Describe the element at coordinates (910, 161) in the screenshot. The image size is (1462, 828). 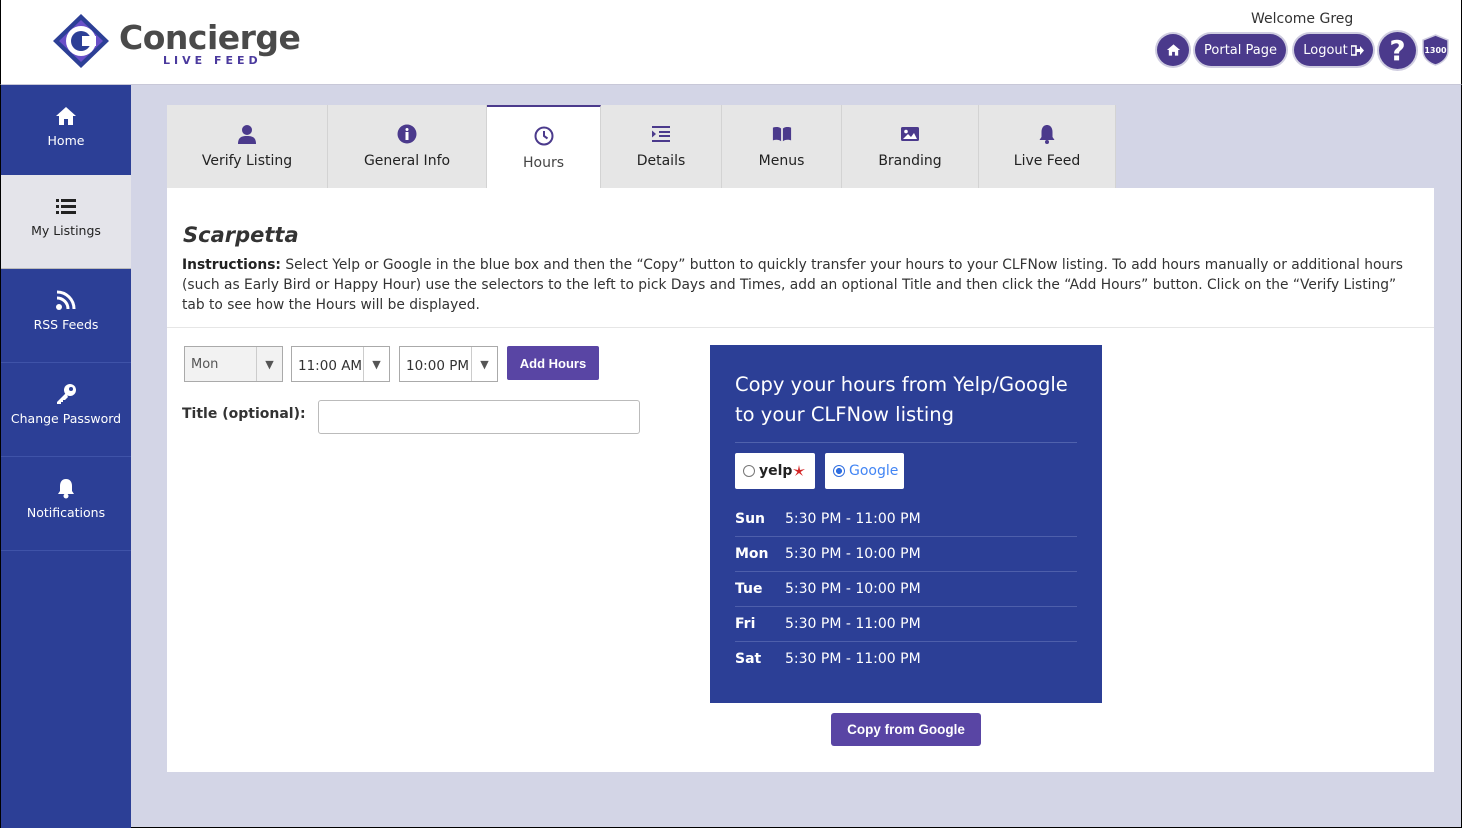
I see `tab-label: Branding` at that location.